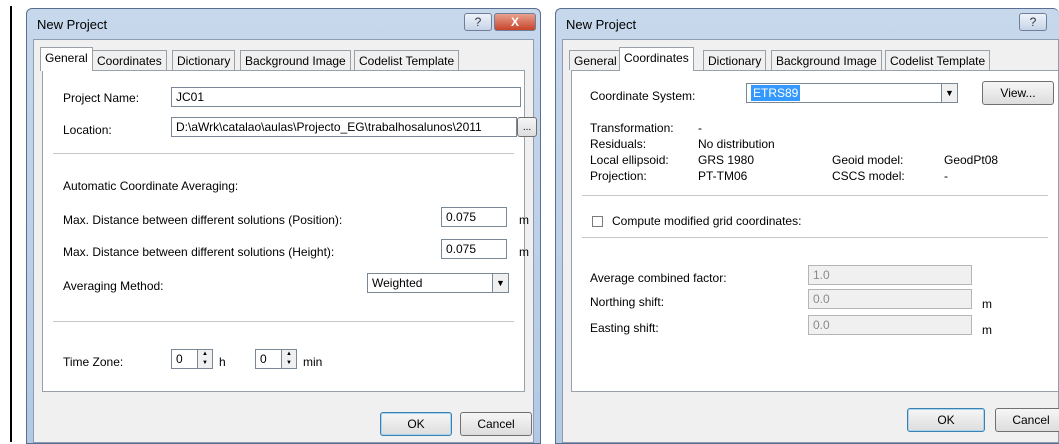  I want to click on tz-hours-unit: h, so click(222, 362).